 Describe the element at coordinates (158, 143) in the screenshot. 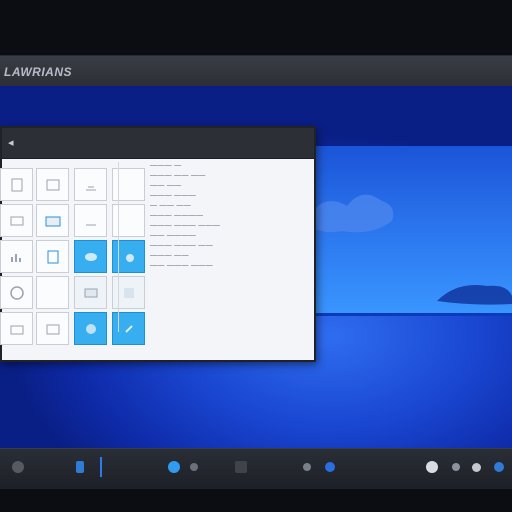

I see `window-header: ◂` at that location.